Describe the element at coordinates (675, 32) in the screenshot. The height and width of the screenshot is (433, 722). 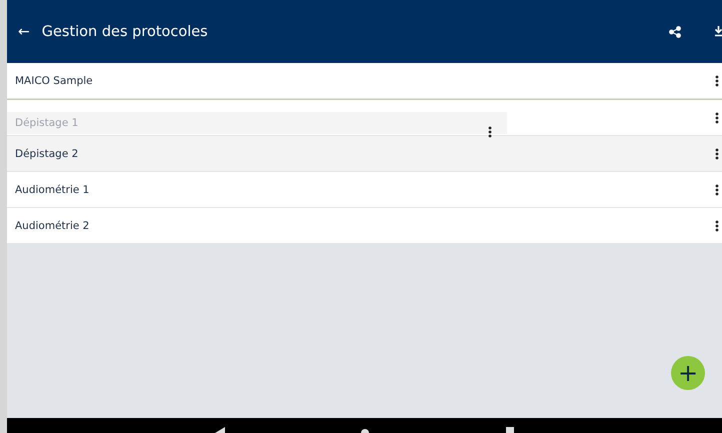
I see `share-icon` at that location.